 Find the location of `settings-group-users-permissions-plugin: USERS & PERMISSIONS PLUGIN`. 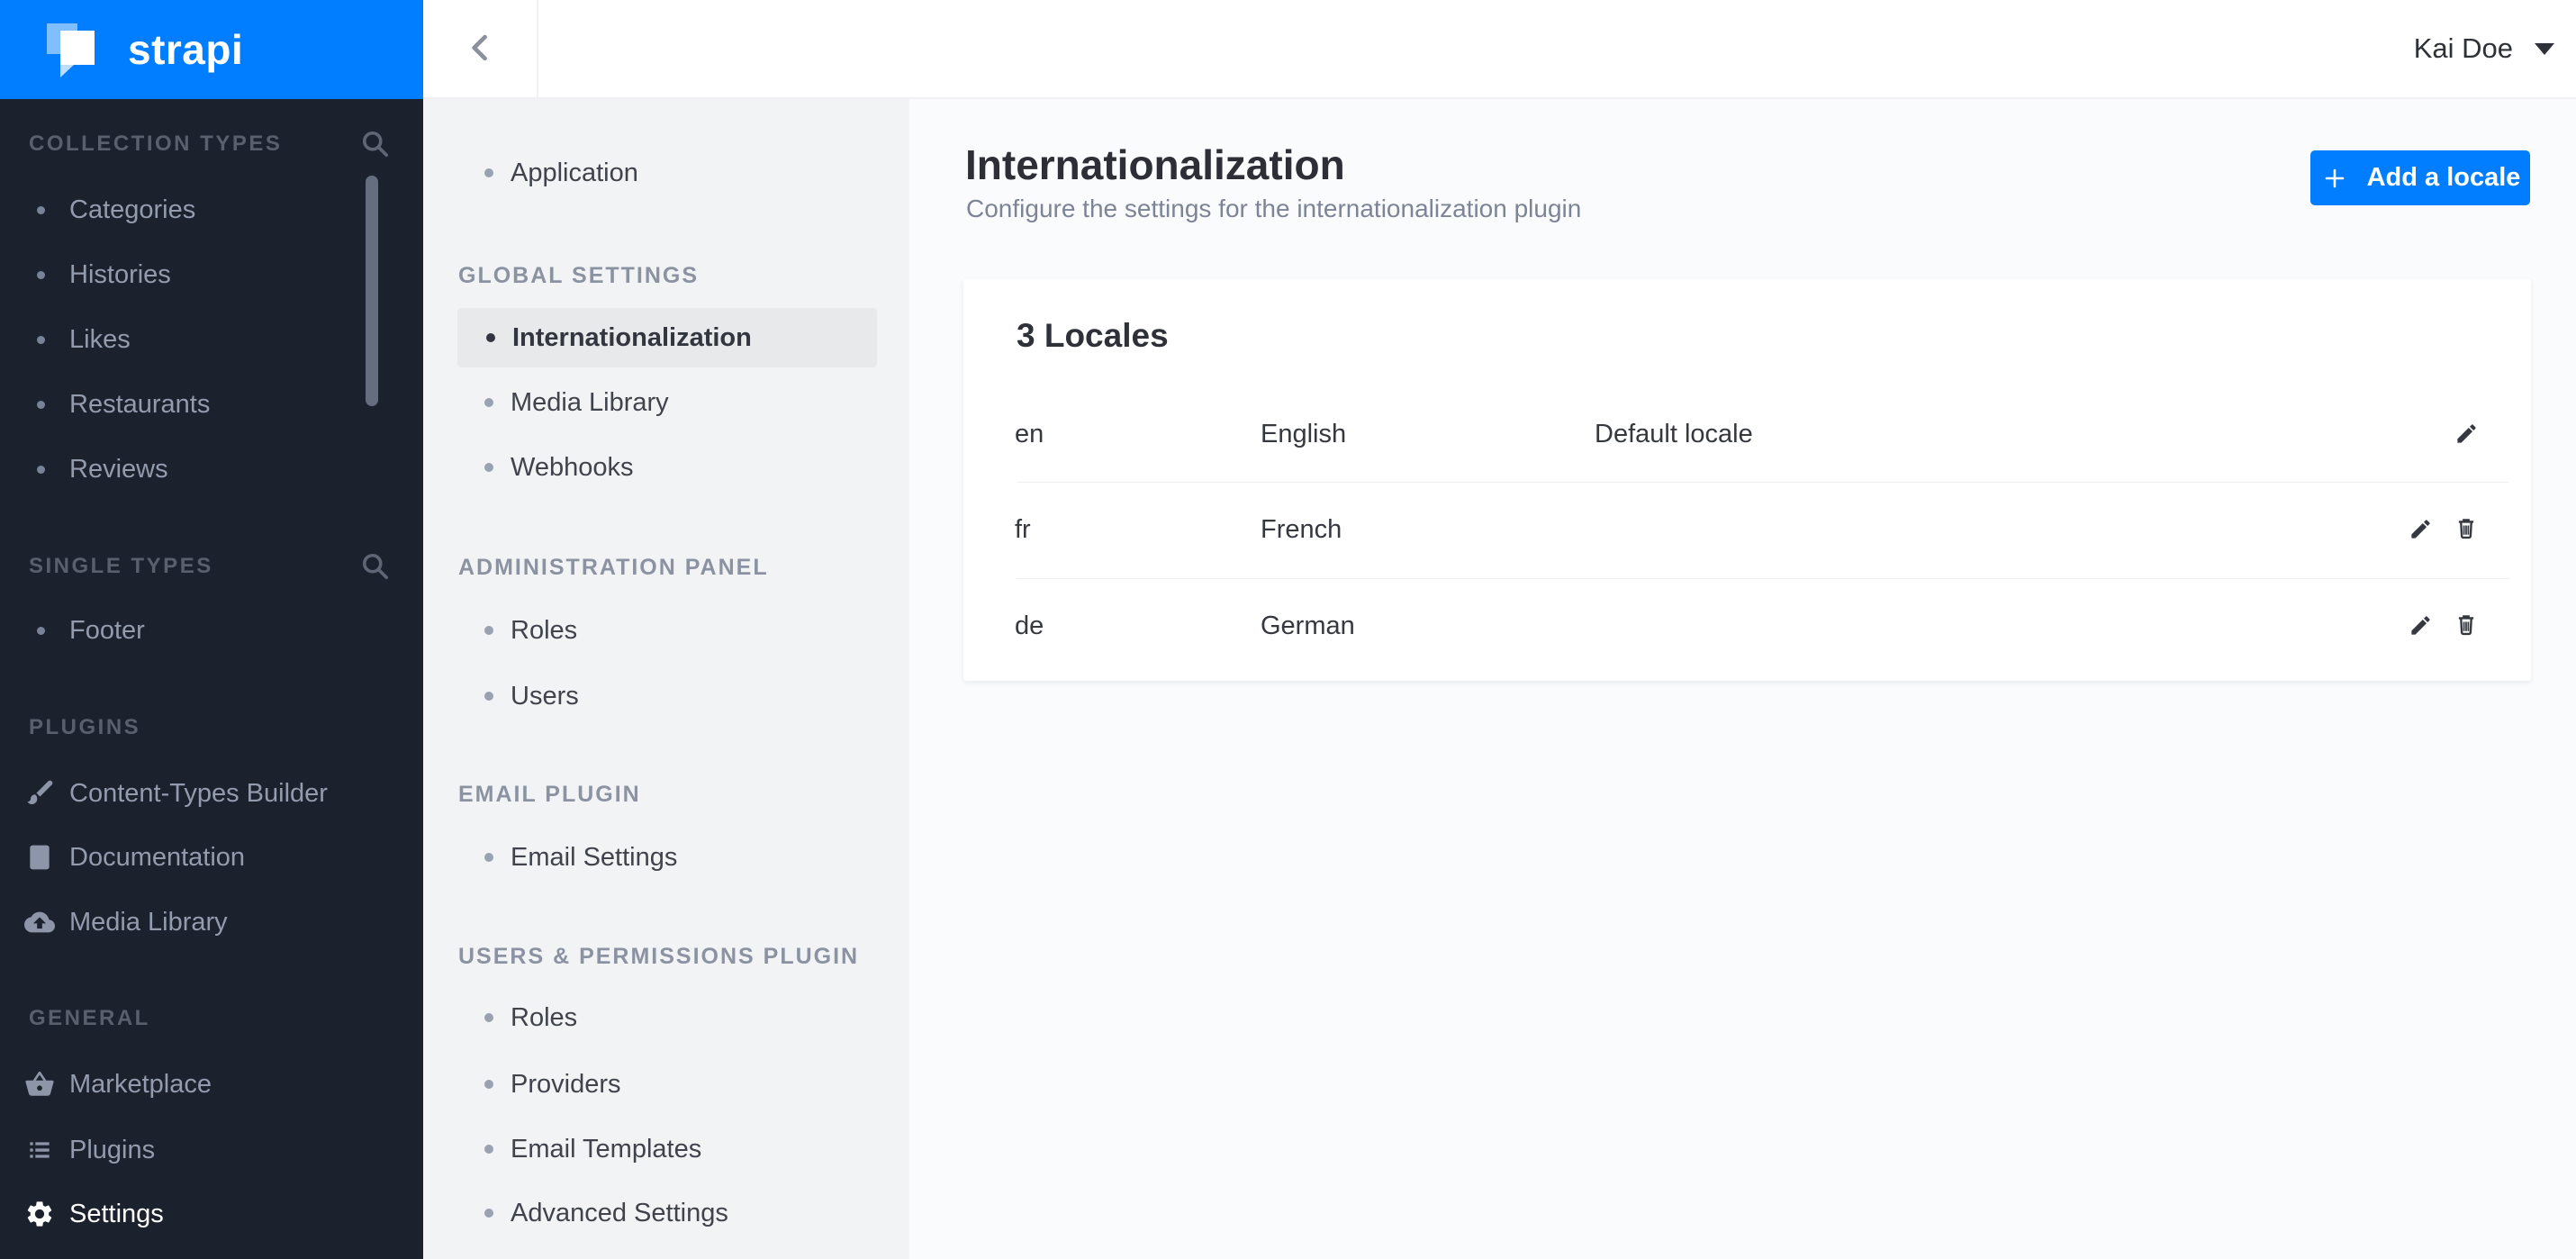

settings-group-users-permissions-plugin: USERS & PERMISSIONS PLUGIN is located at coordinates (659, 956).